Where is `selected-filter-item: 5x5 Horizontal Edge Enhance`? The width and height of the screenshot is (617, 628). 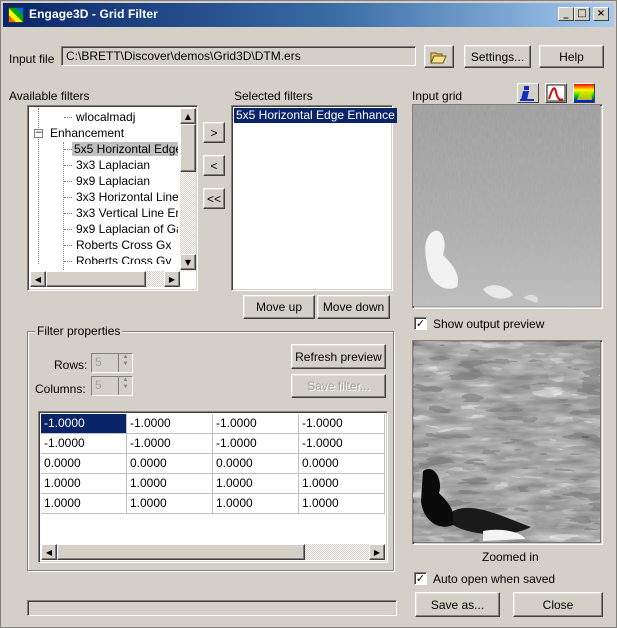 selected-filter-item: 5x5 Horizontal Edge Enhance is located at coordinates (315, 115).